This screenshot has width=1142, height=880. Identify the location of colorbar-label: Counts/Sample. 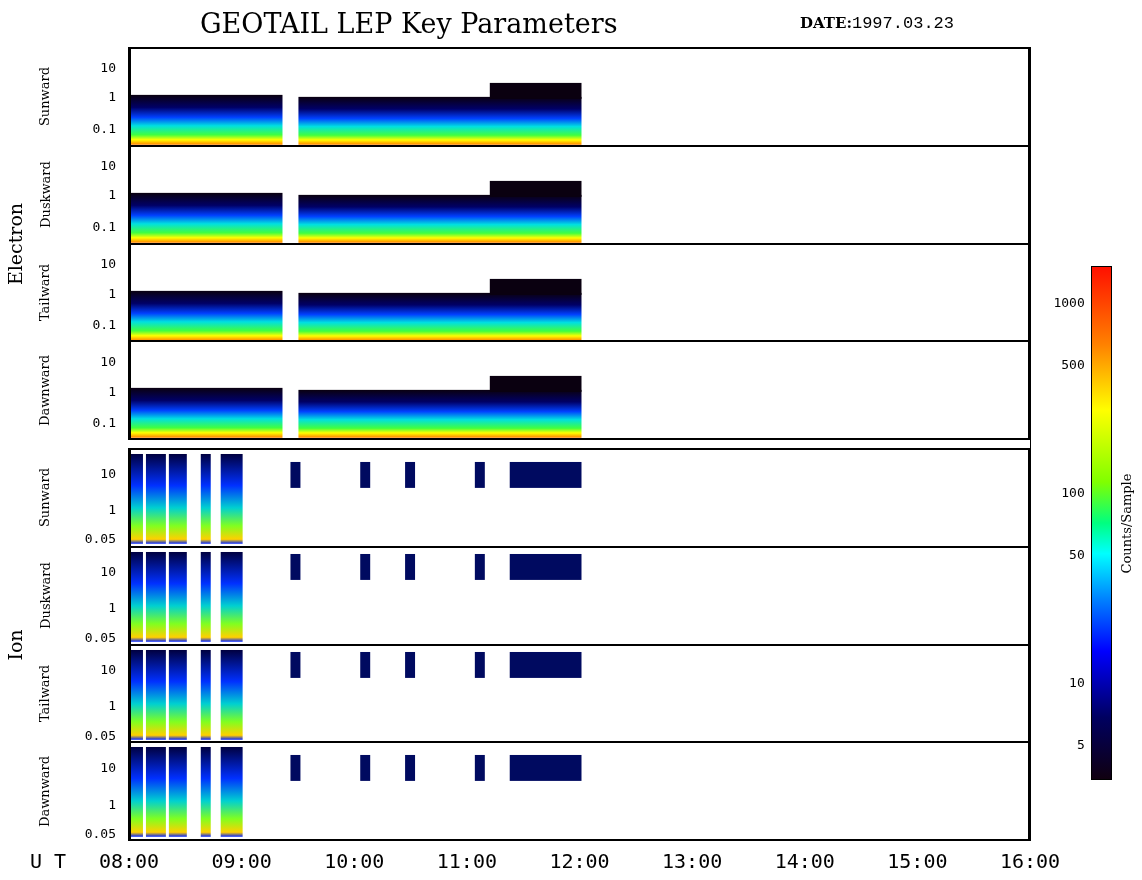
(1127, 523).